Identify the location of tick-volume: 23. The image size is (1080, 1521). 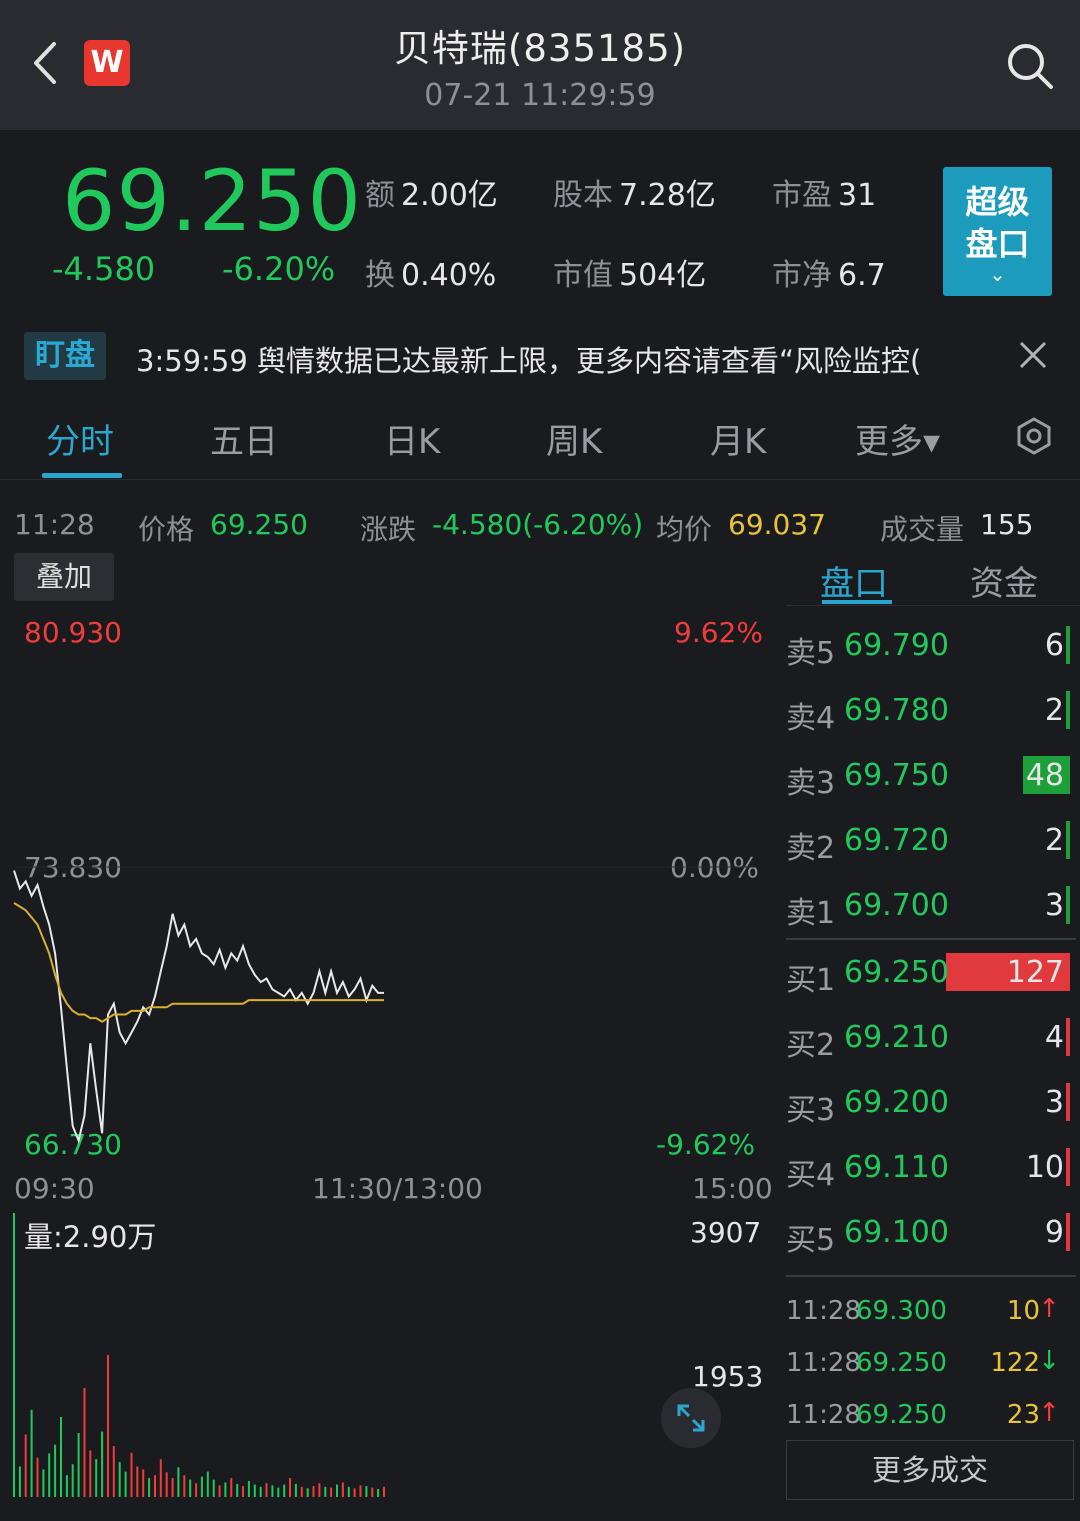
(1023, 1415).